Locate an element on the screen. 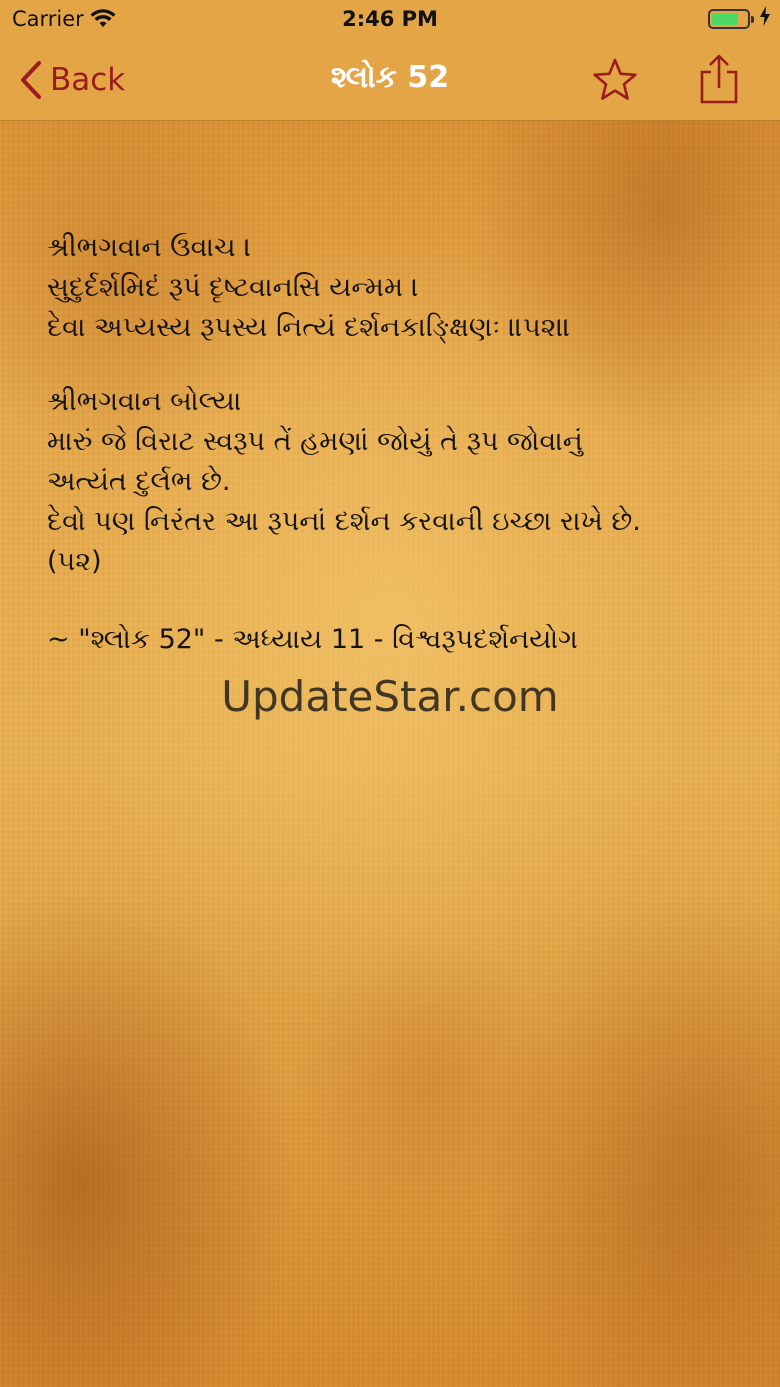  status-time: 2:46 PM is located at coordinates (390, 19).